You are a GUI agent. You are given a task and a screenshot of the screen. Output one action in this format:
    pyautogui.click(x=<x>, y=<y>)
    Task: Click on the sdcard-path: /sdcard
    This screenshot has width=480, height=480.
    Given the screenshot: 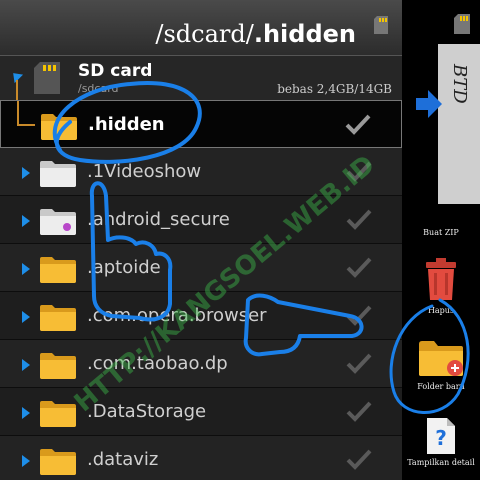 What is the action you would take?
    pyautogui.click(x=98, y=88)
    